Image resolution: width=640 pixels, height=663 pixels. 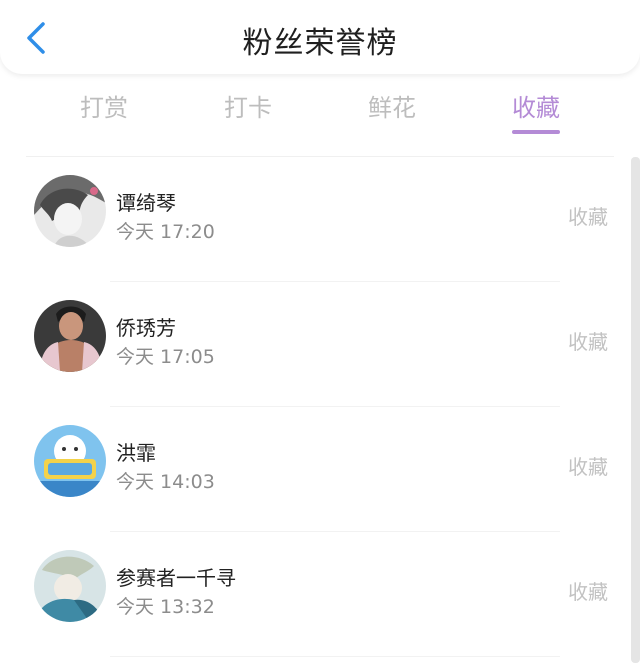 I want to click on fan-time: 今天 14:03, so click(x=165, y=482).